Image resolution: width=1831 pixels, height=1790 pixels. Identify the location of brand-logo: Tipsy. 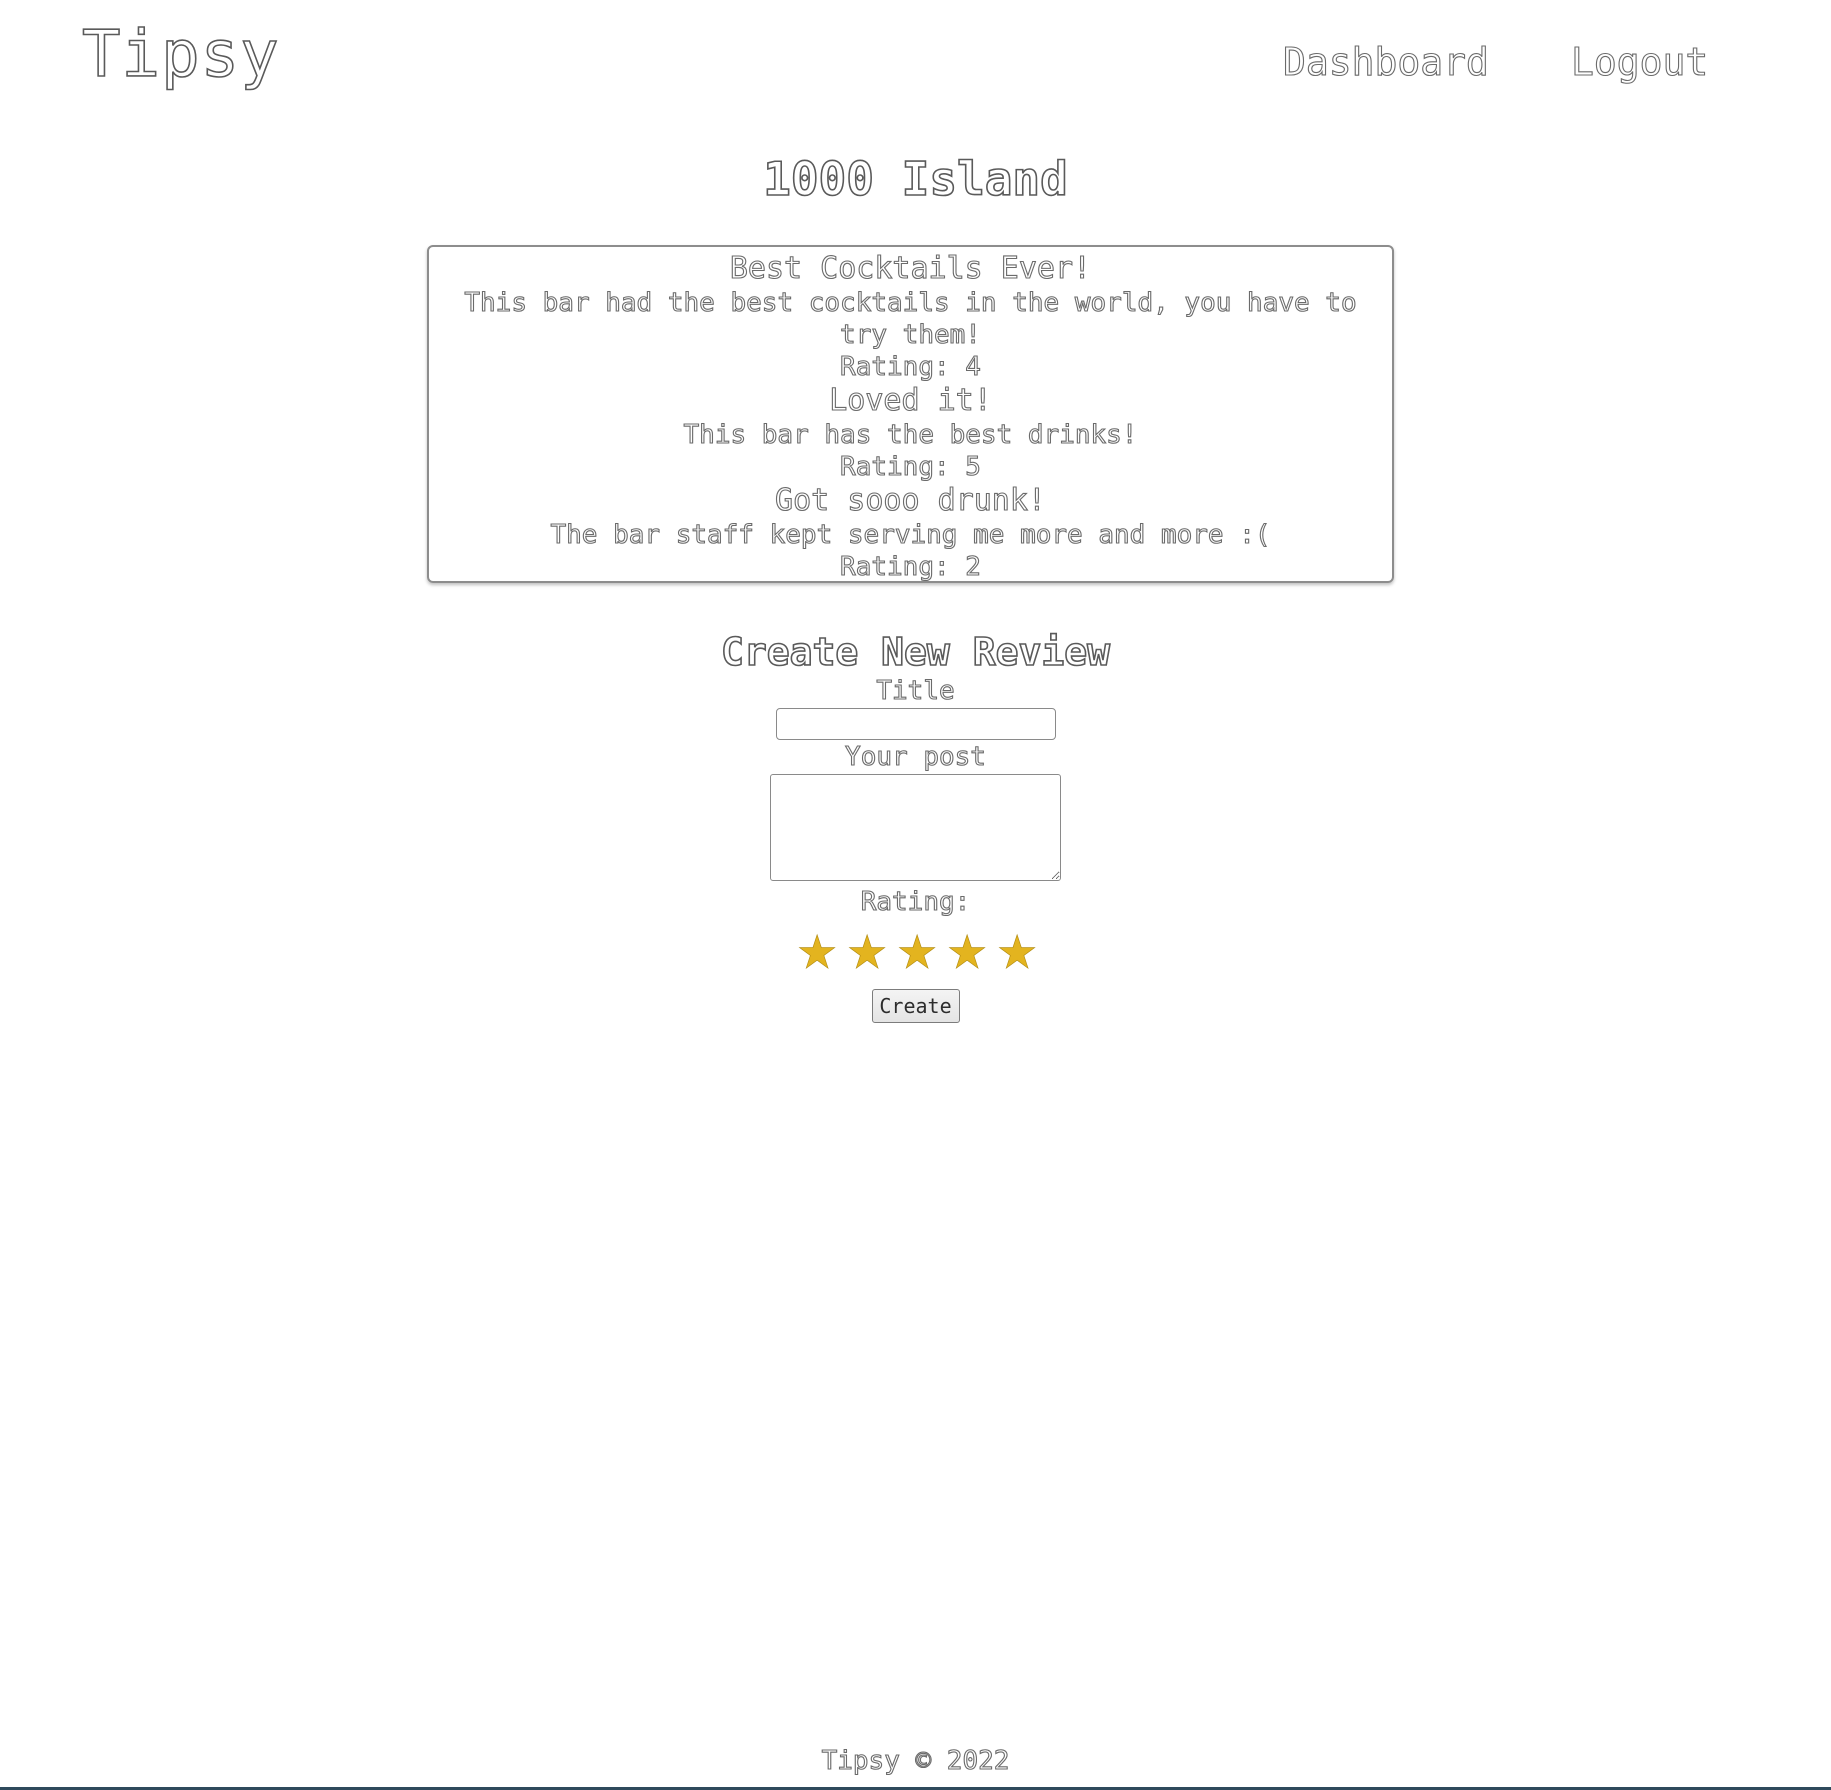
(180, 55).